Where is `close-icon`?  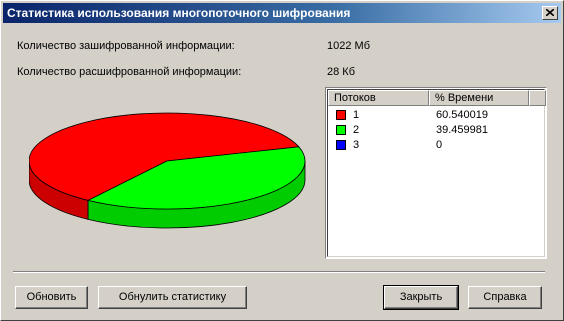
close-icon is located at coordinates (550, 12).